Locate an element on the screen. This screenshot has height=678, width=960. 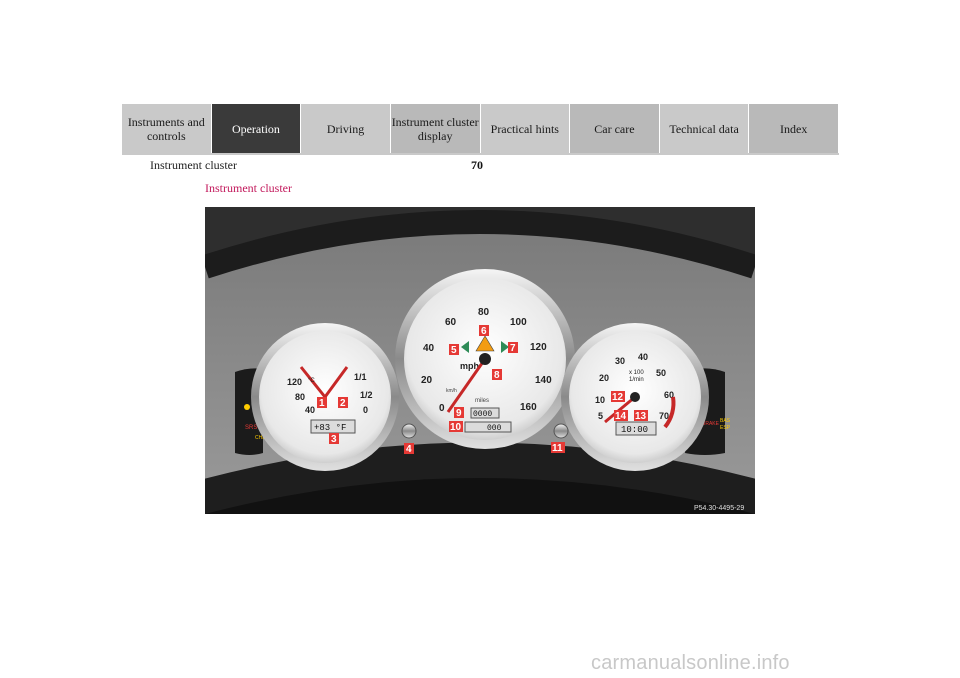
mph-tick-160: 160 is located at coordinates (528, 407).